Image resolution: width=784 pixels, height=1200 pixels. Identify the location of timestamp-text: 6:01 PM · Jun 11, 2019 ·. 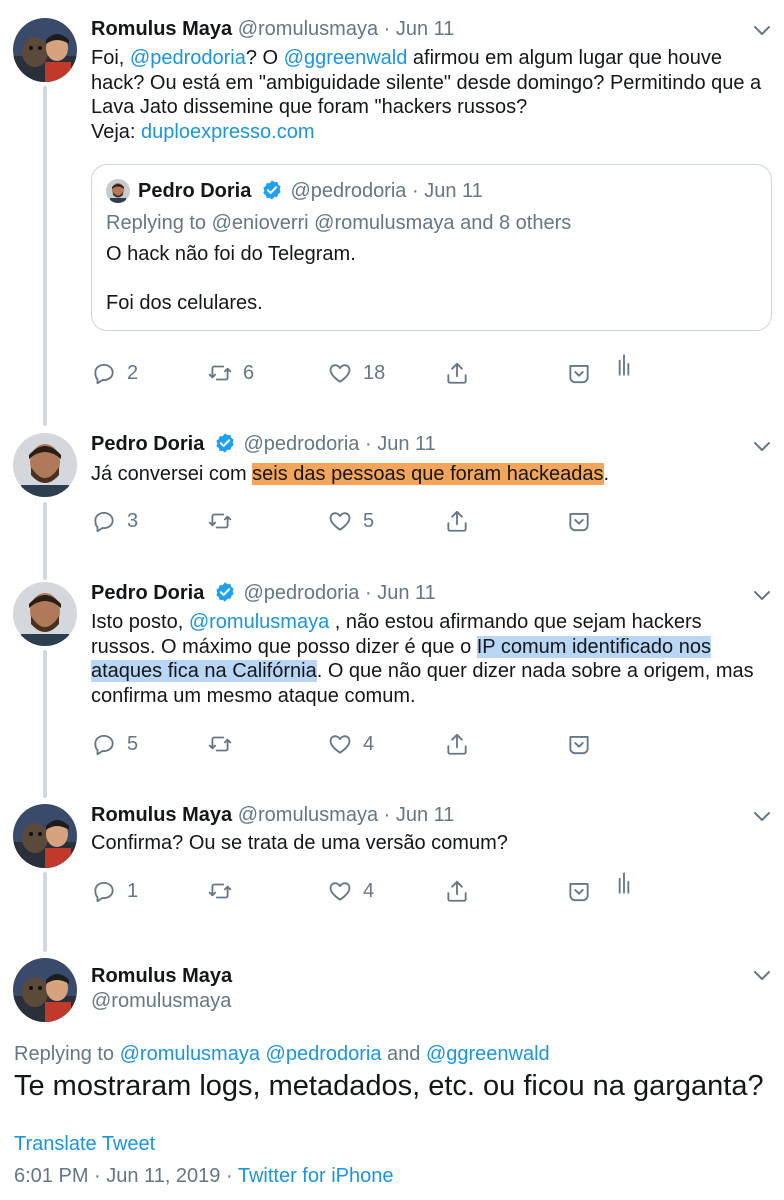
(126, 1176).